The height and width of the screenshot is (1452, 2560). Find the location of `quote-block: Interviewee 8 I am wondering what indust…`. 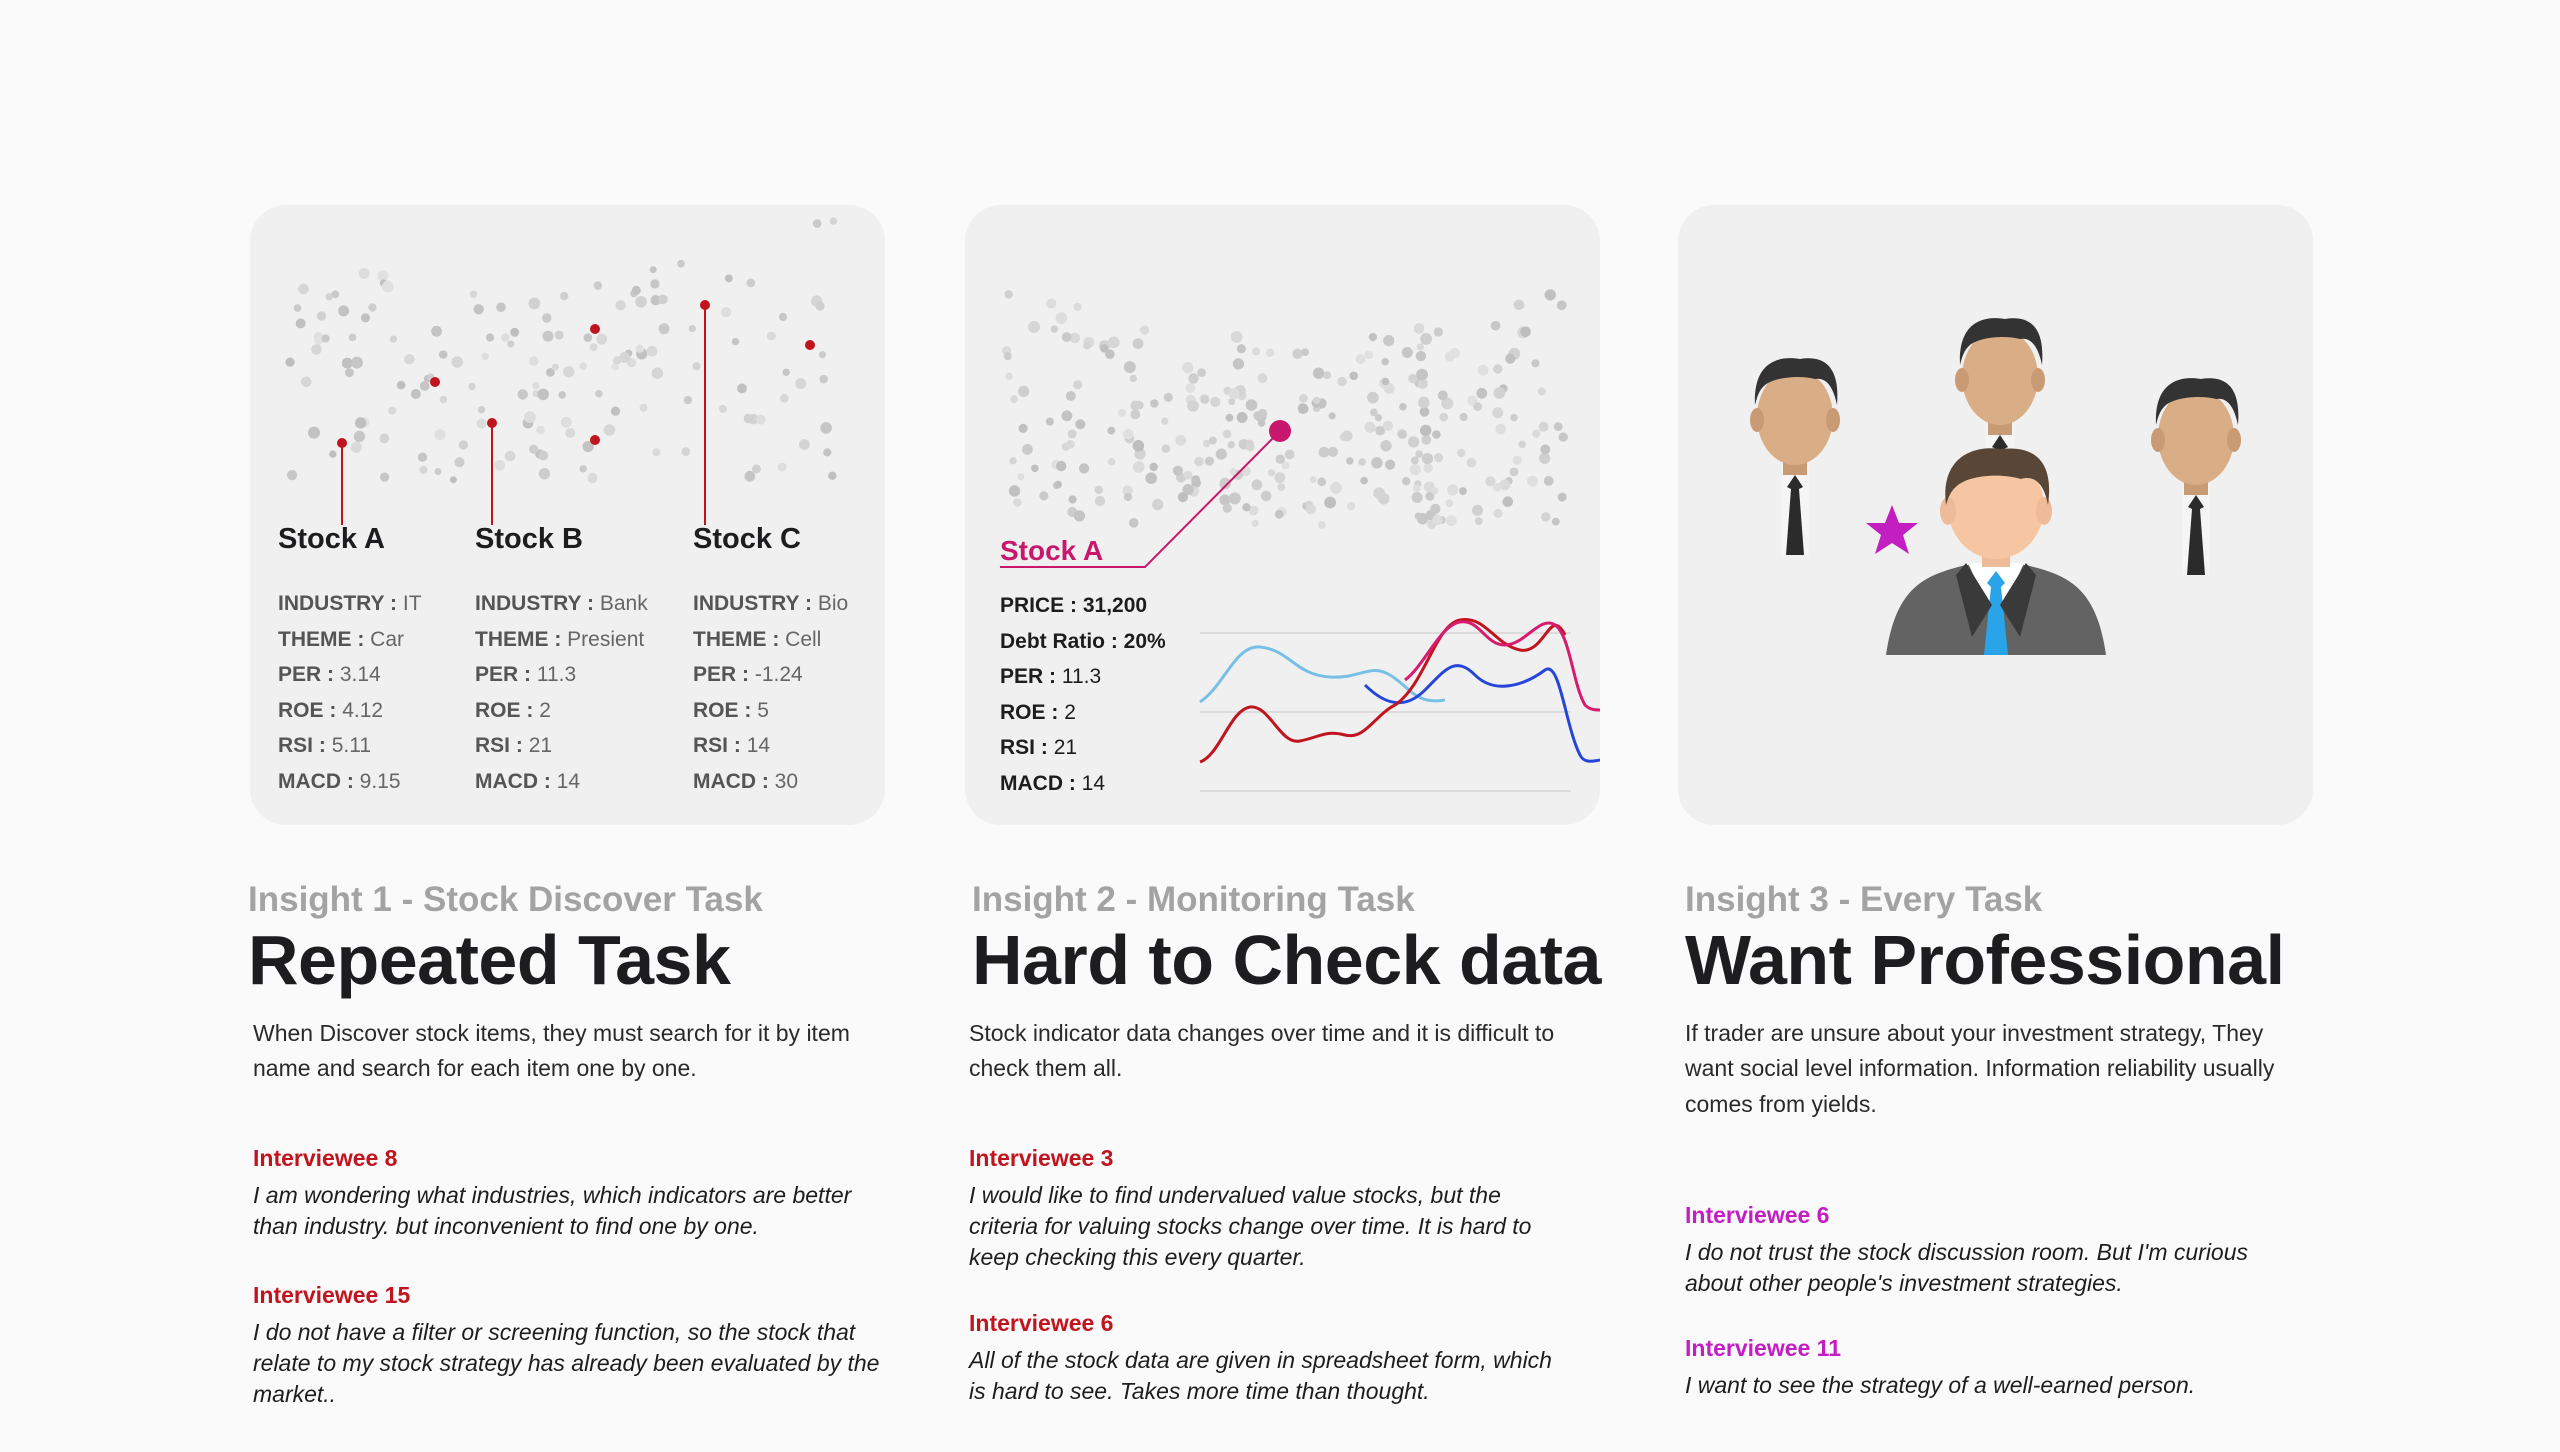

quote-block: Interviewee 8 I am wondering what indust… is located at coordinates (573, 1193).